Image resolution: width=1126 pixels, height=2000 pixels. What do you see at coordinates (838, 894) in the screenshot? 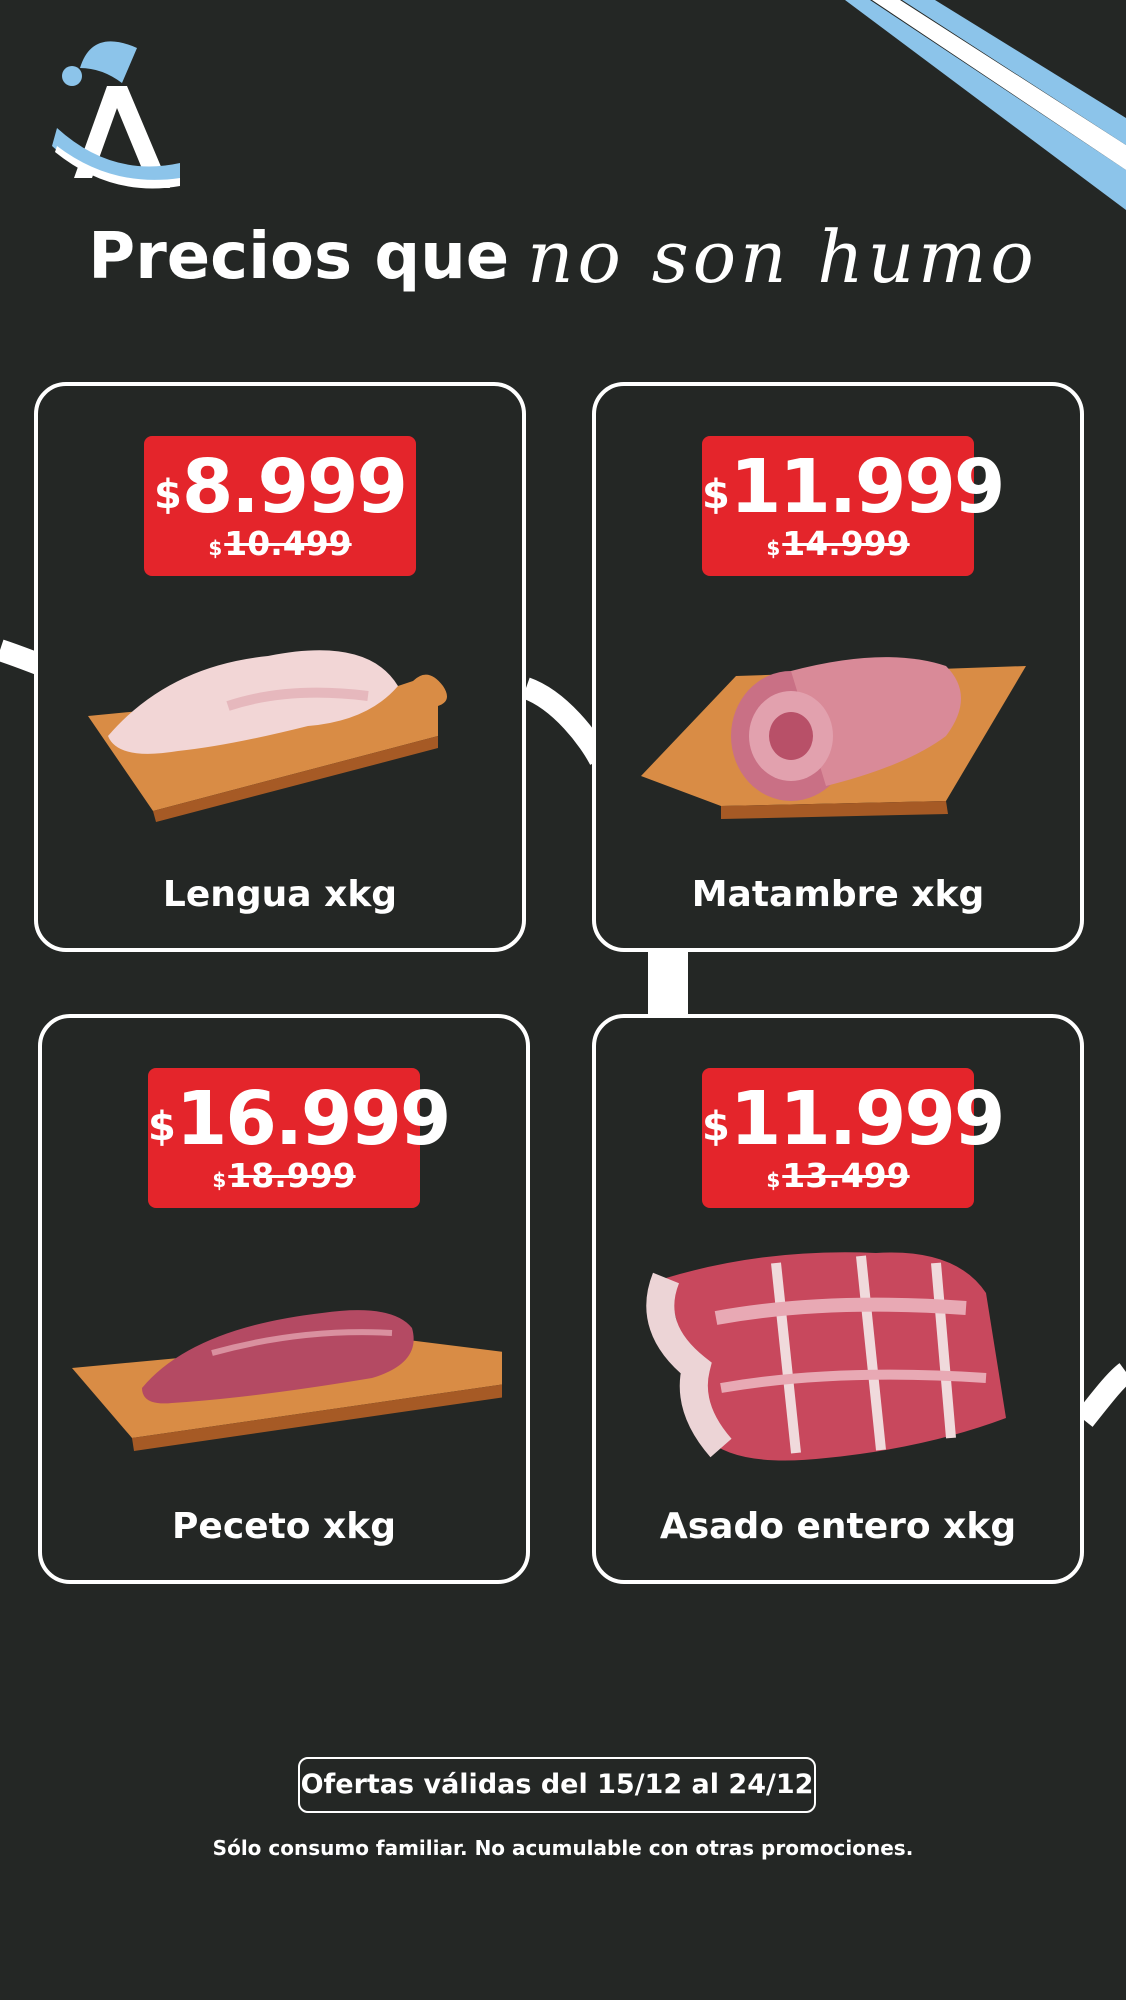
I see `product-name: Matambre xkg` at bounding box center [838, 894].